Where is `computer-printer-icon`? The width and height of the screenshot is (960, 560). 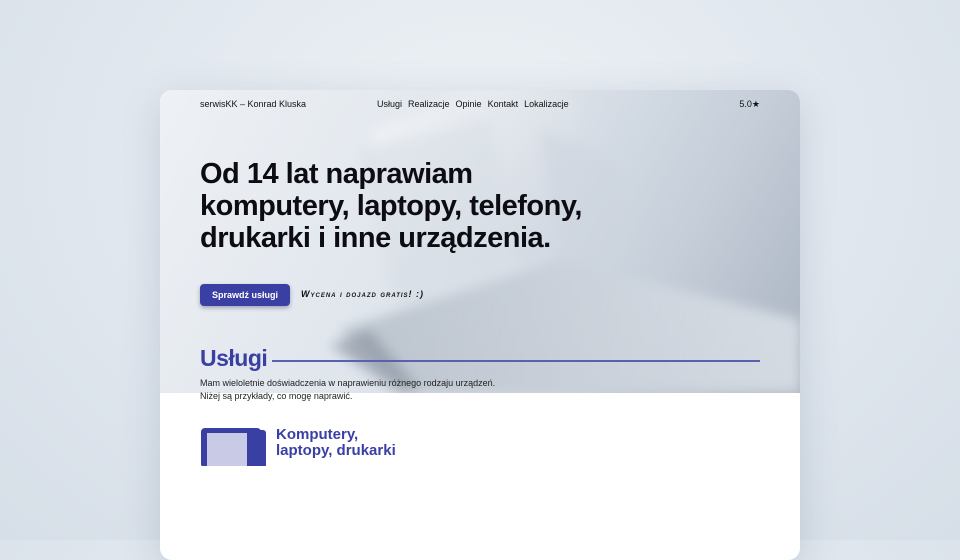 computer-printer-icon is located at coordinates (233, 447).